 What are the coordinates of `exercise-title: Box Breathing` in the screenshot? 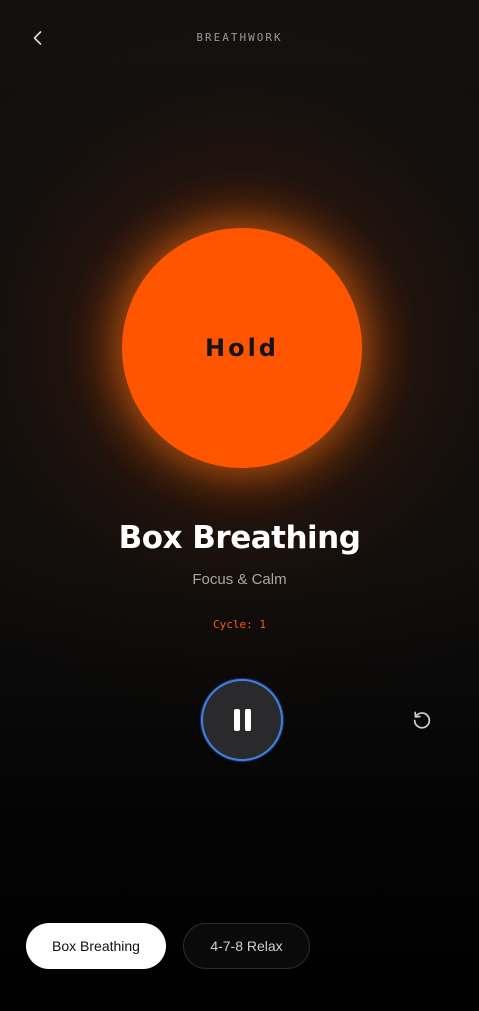 It's located at (239, 538).